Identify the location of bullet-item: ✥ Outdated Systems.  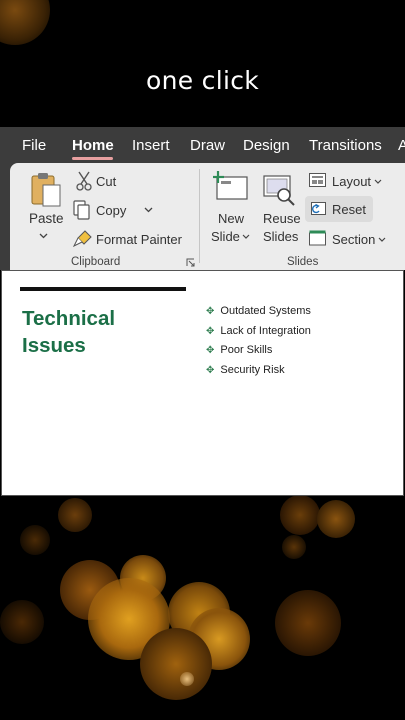
(258, 311).